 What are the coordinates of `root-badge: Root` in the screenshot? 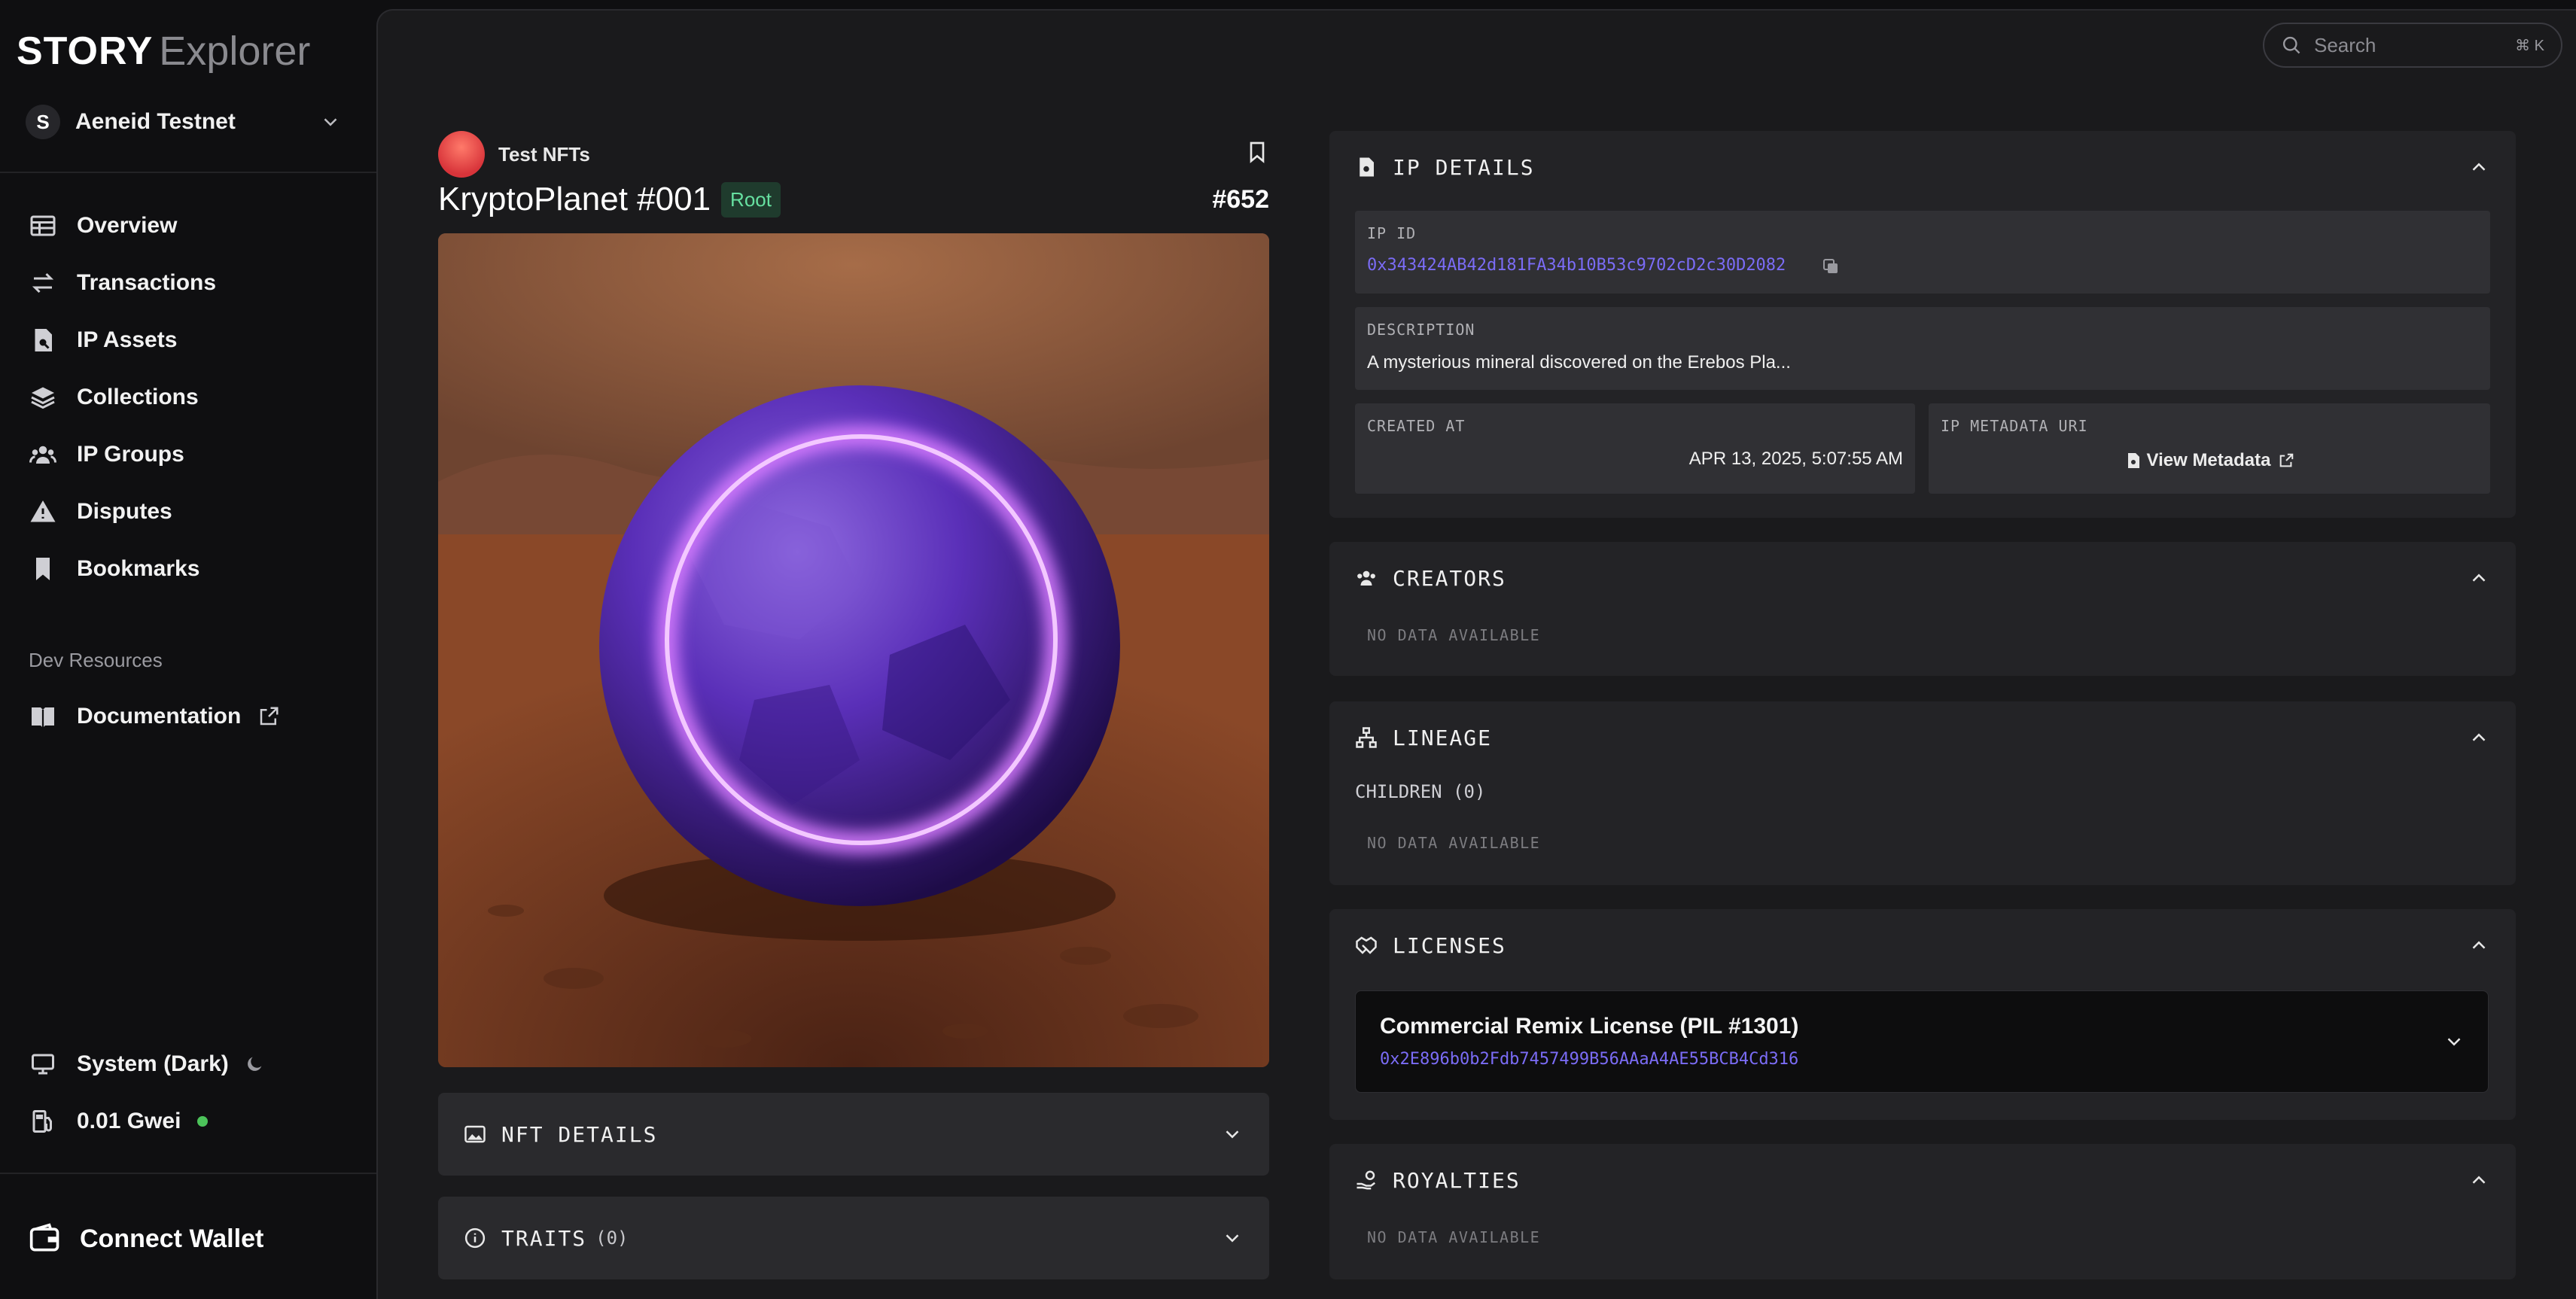 It's located at (751, 199).